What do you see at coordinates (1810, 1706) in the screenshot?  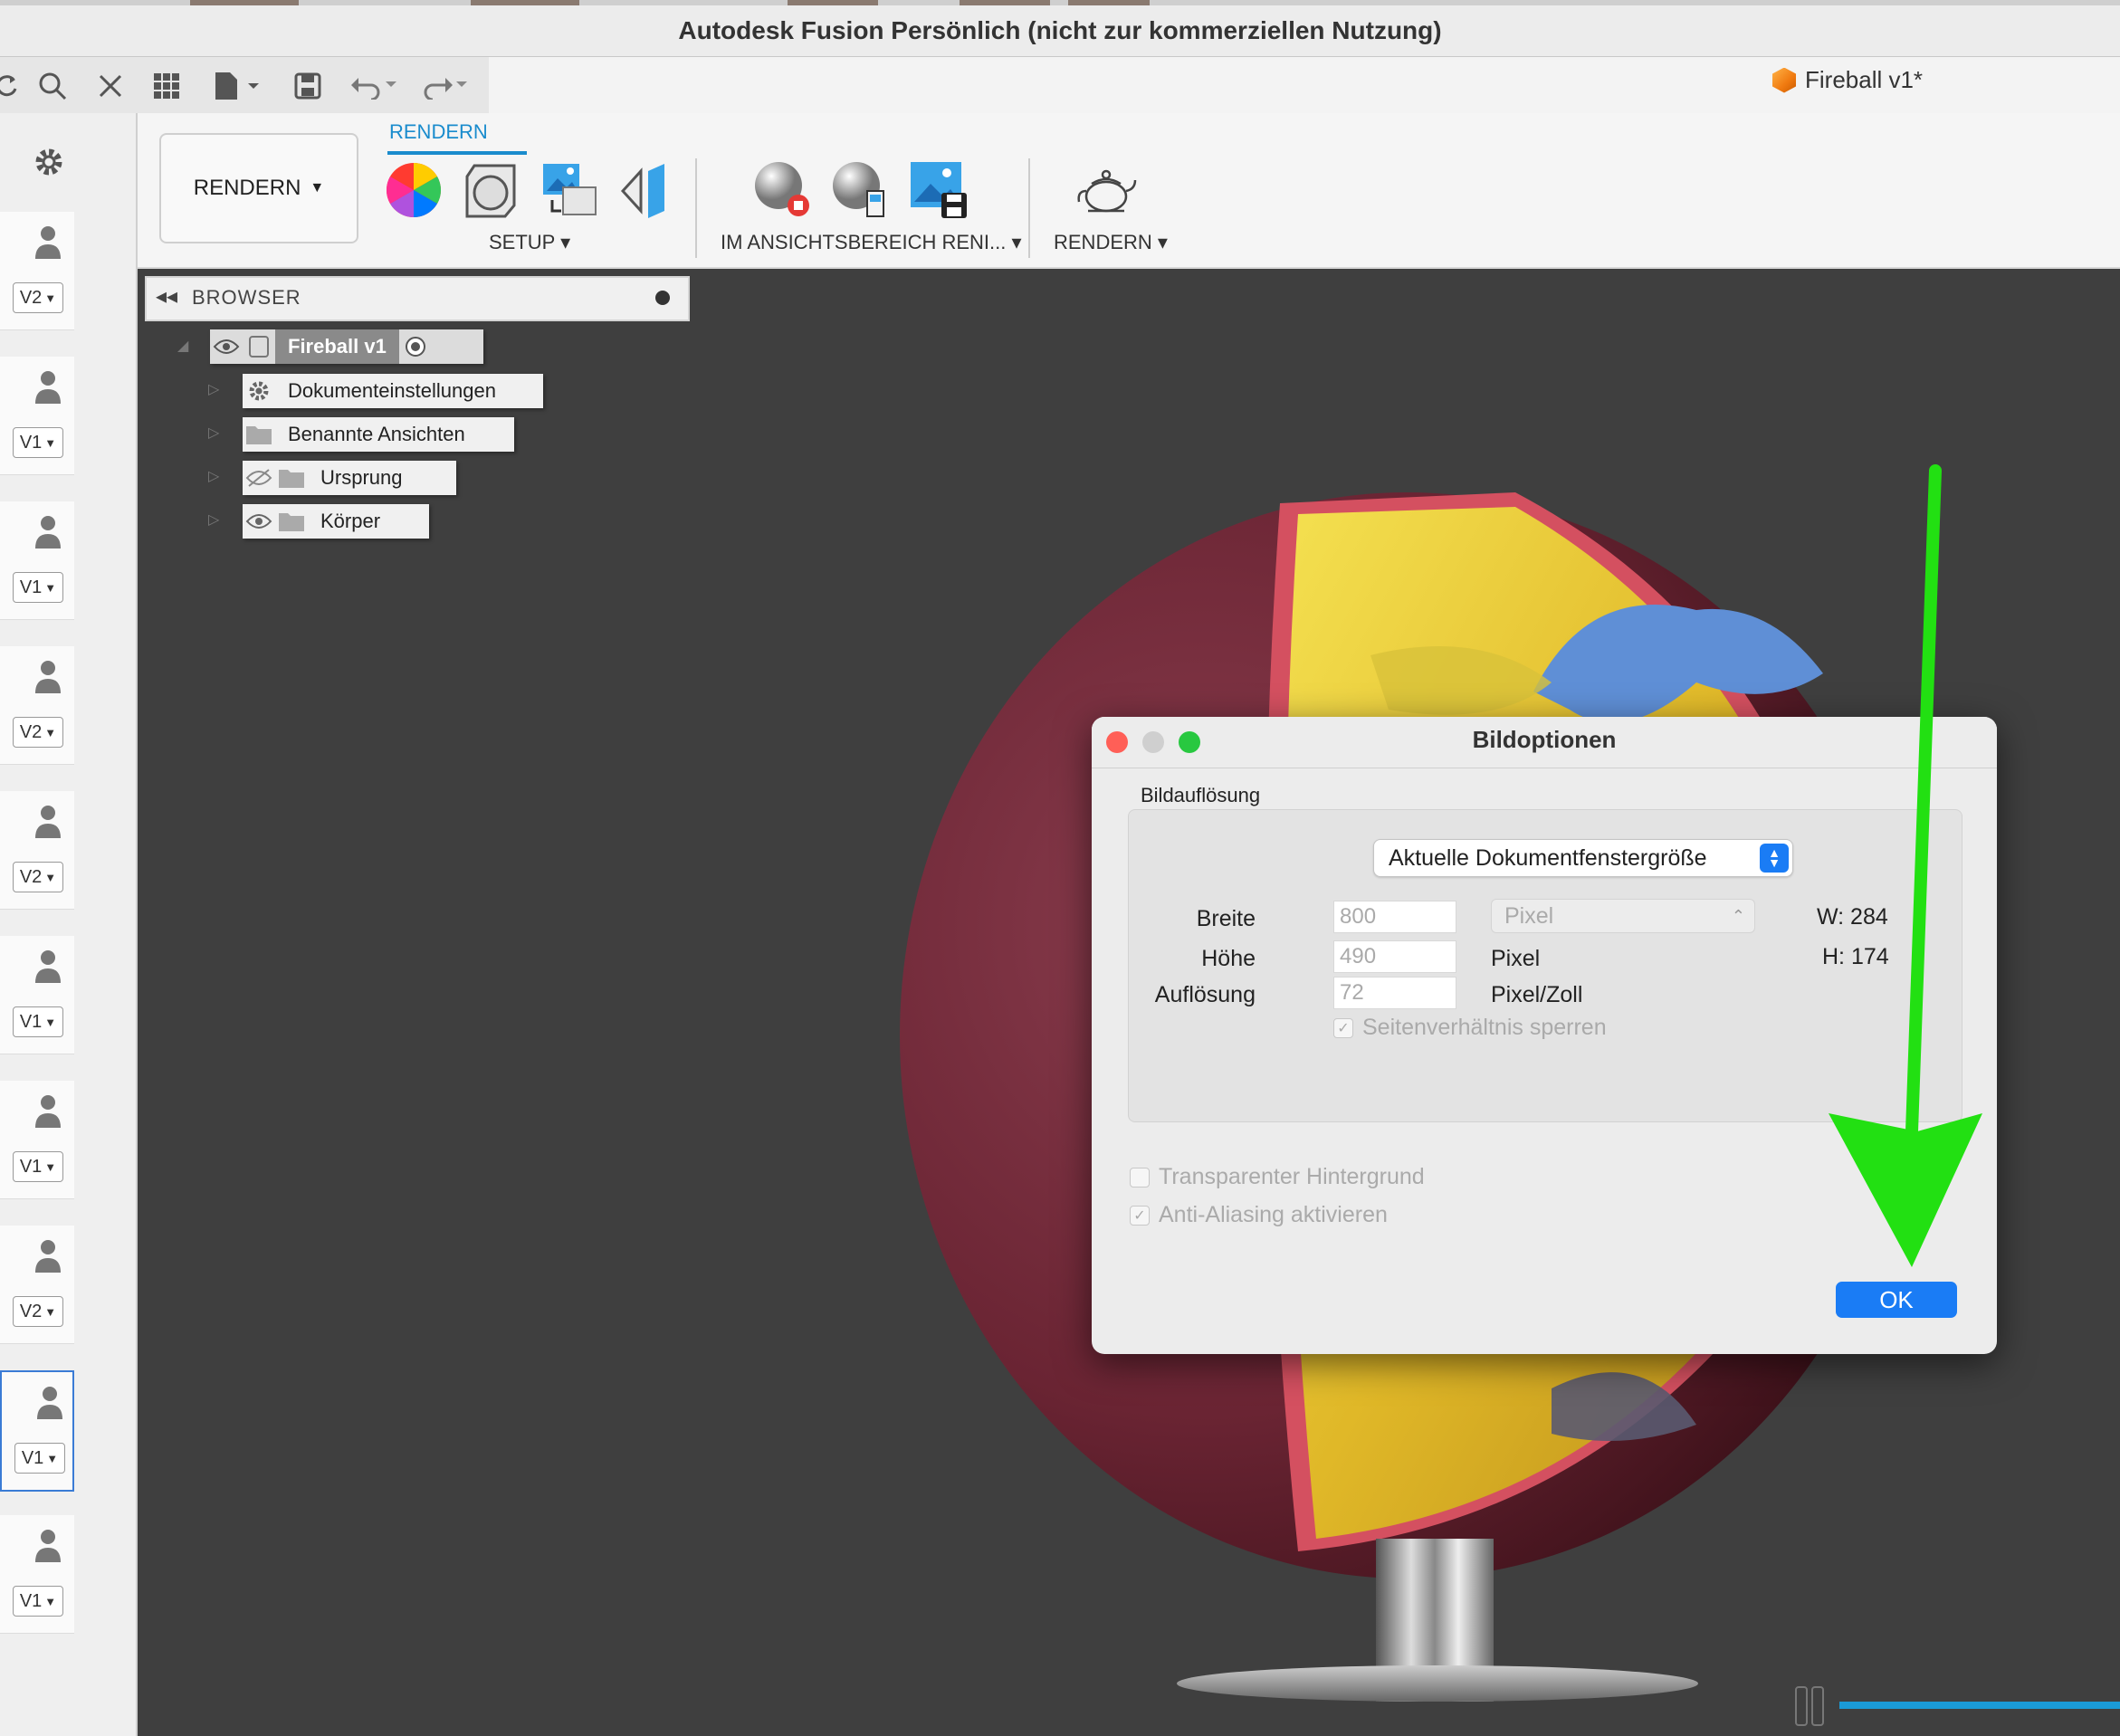 I see `pause-icon` at bounding box center [1810, 1706].